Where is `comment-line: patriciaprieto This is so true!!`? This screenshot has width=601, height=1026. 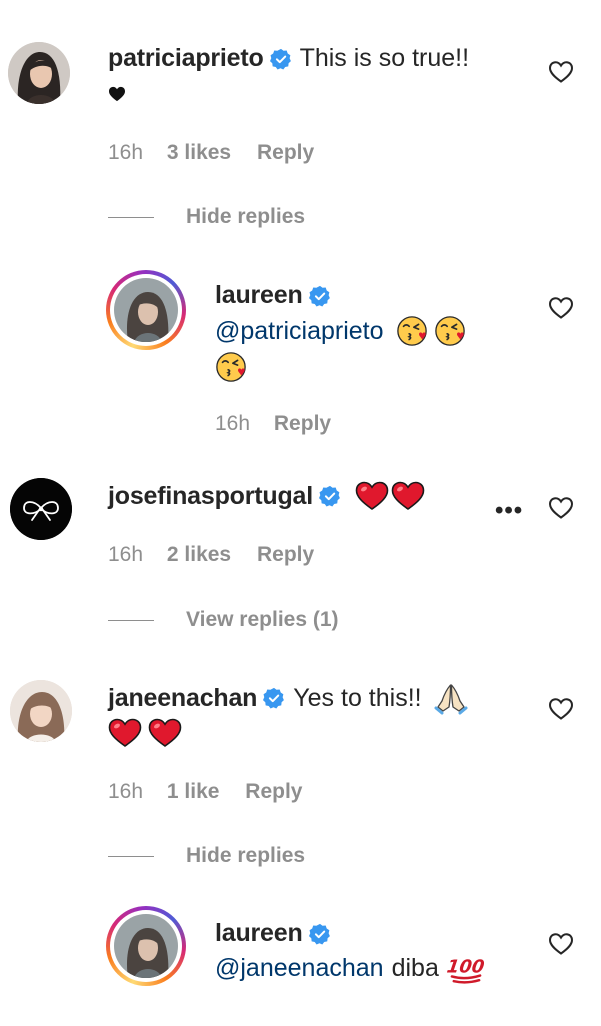
comment-line: patriciaprieto This is so true!! is located at coordinates (288, 58).